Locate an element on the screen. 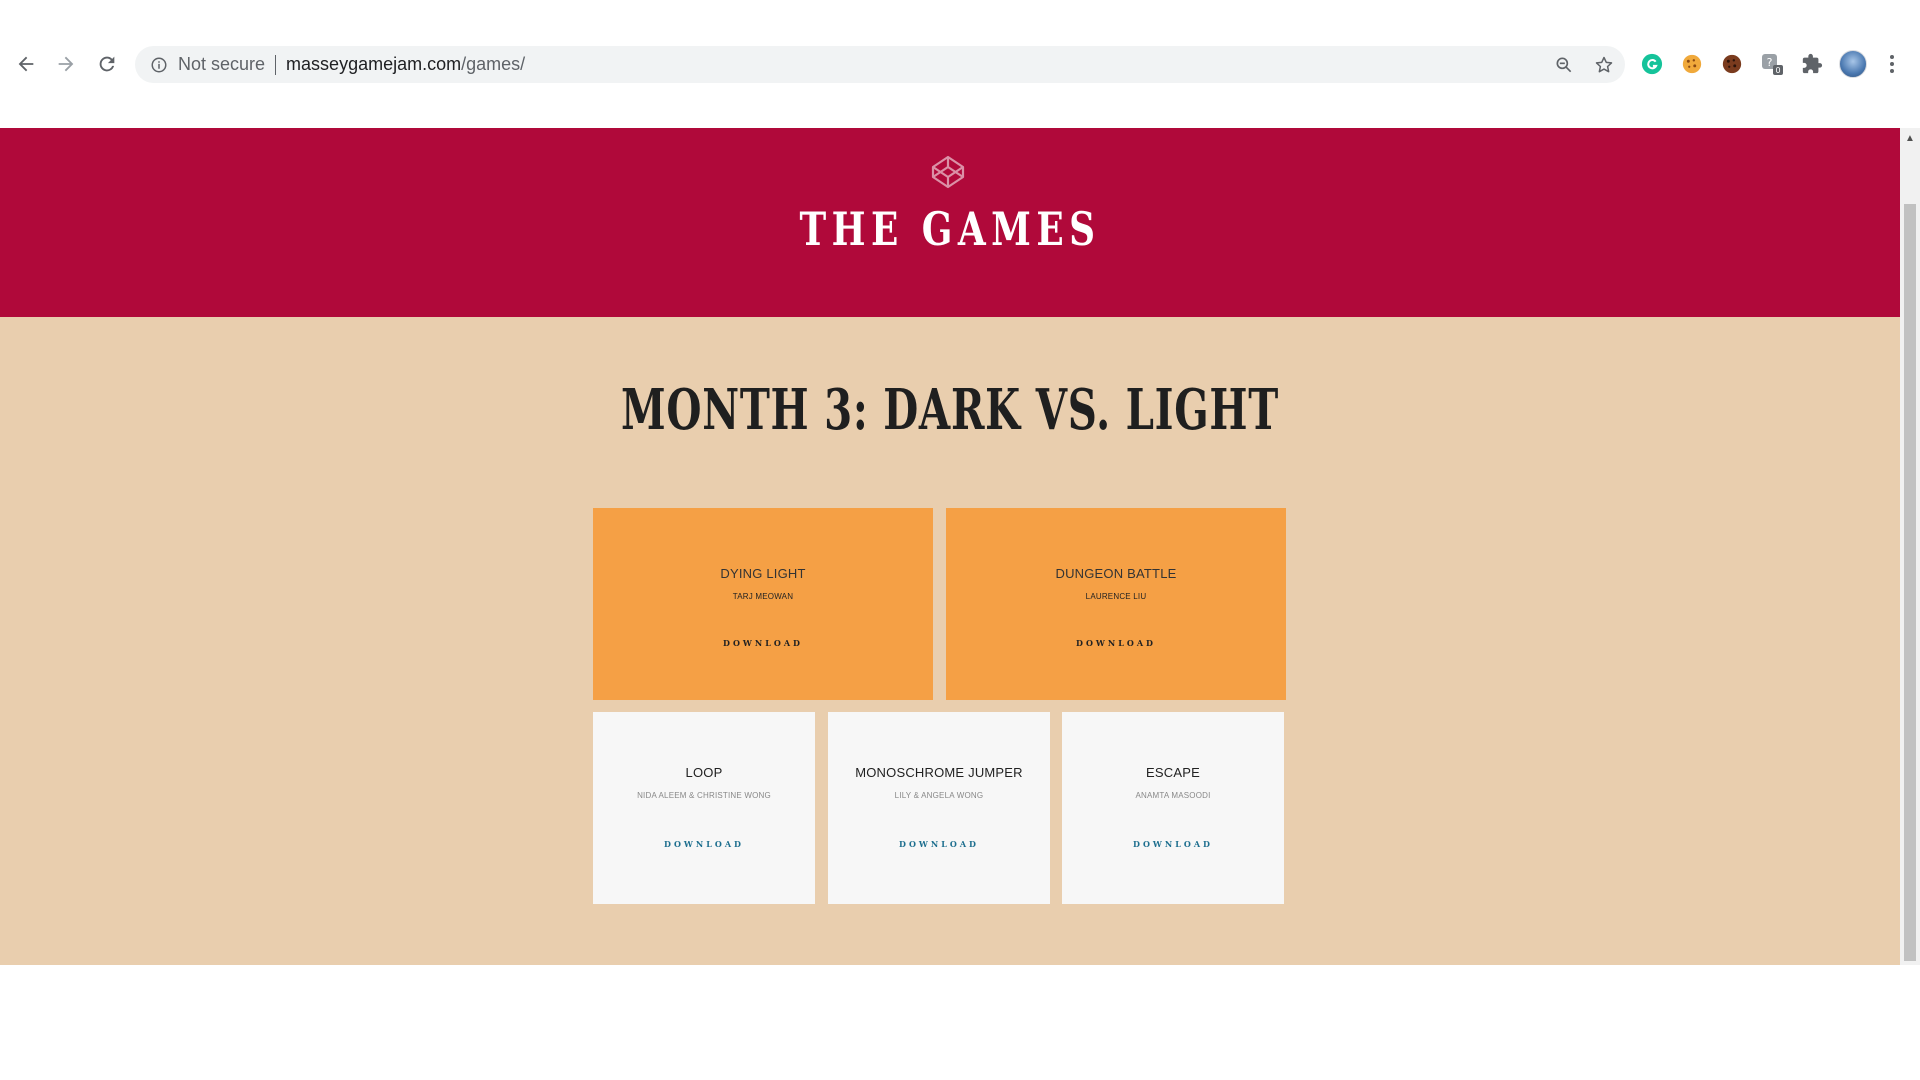  game-title: MONOSCHROME JUMPER is located at coordinates (939, 772).